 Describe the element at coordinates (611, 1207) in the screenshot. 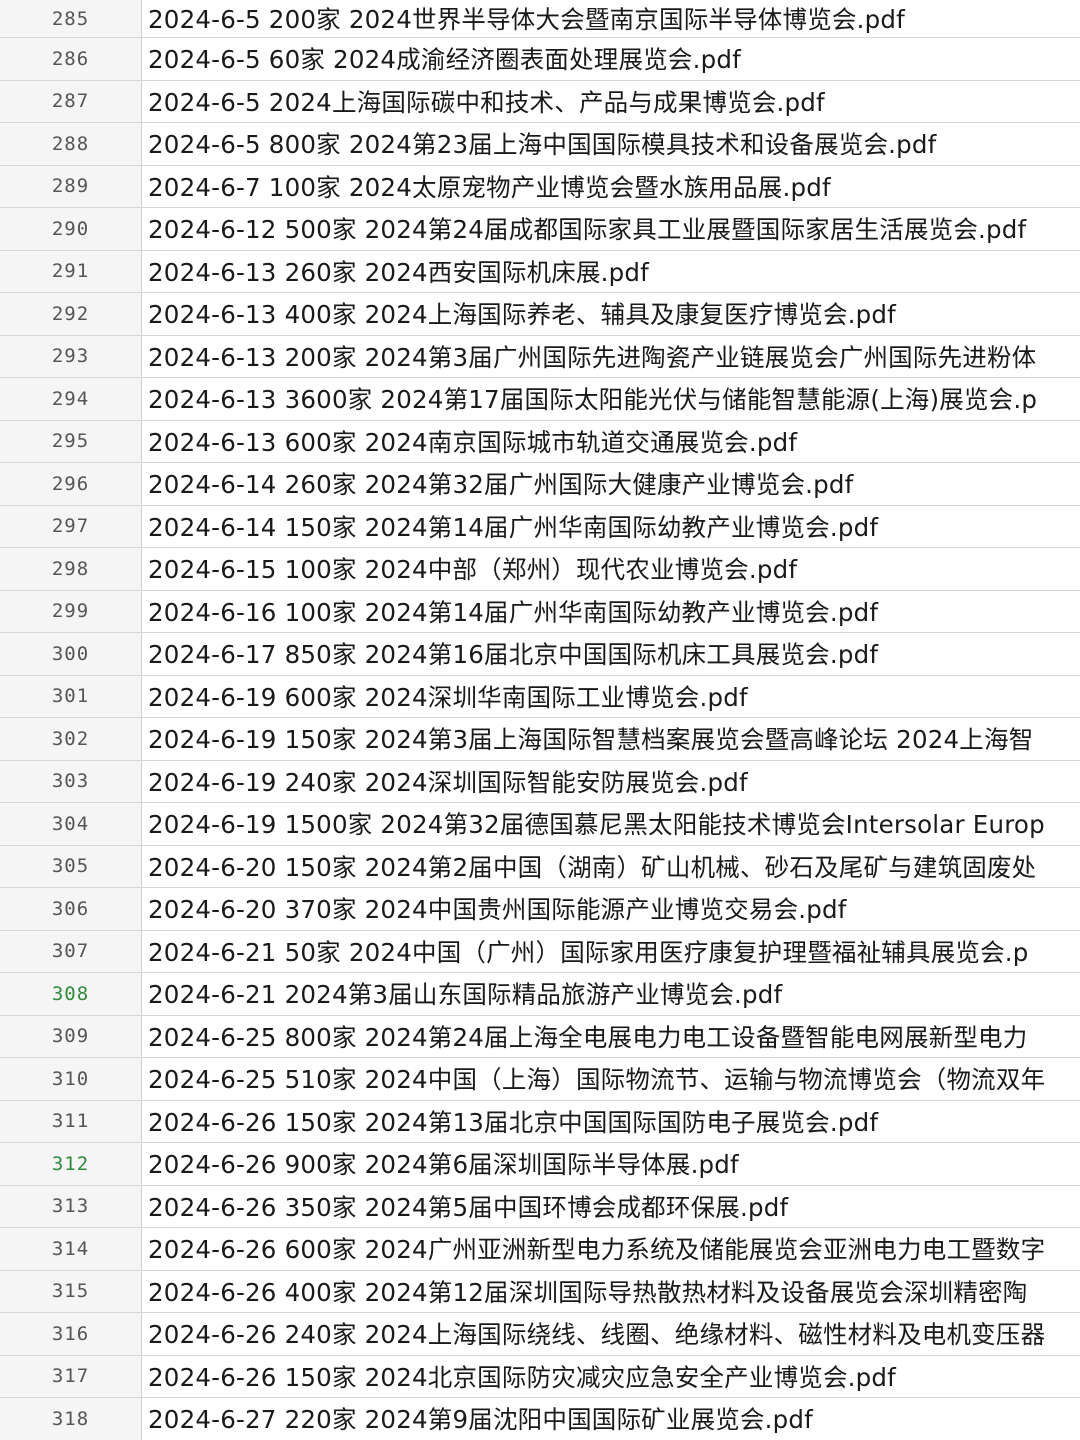

I see `file-name-cell: 2024-6-26 350家 2024第5届中国环博会成都环保展.pdf` at that location.